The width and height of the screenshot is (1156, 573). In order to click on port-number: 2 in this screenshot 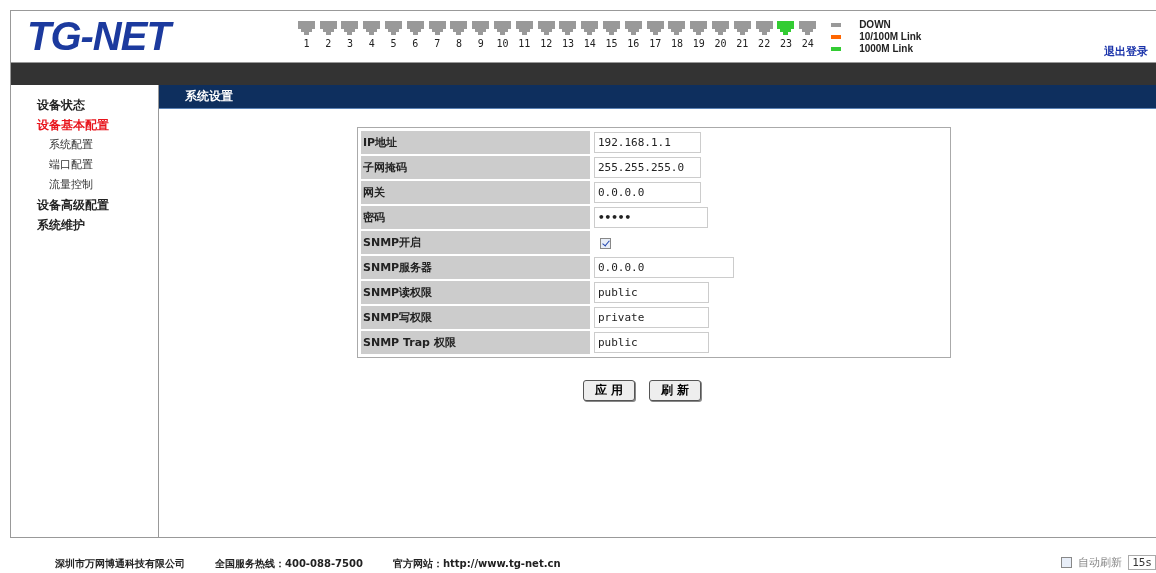, I will do `click(328, 43)`.